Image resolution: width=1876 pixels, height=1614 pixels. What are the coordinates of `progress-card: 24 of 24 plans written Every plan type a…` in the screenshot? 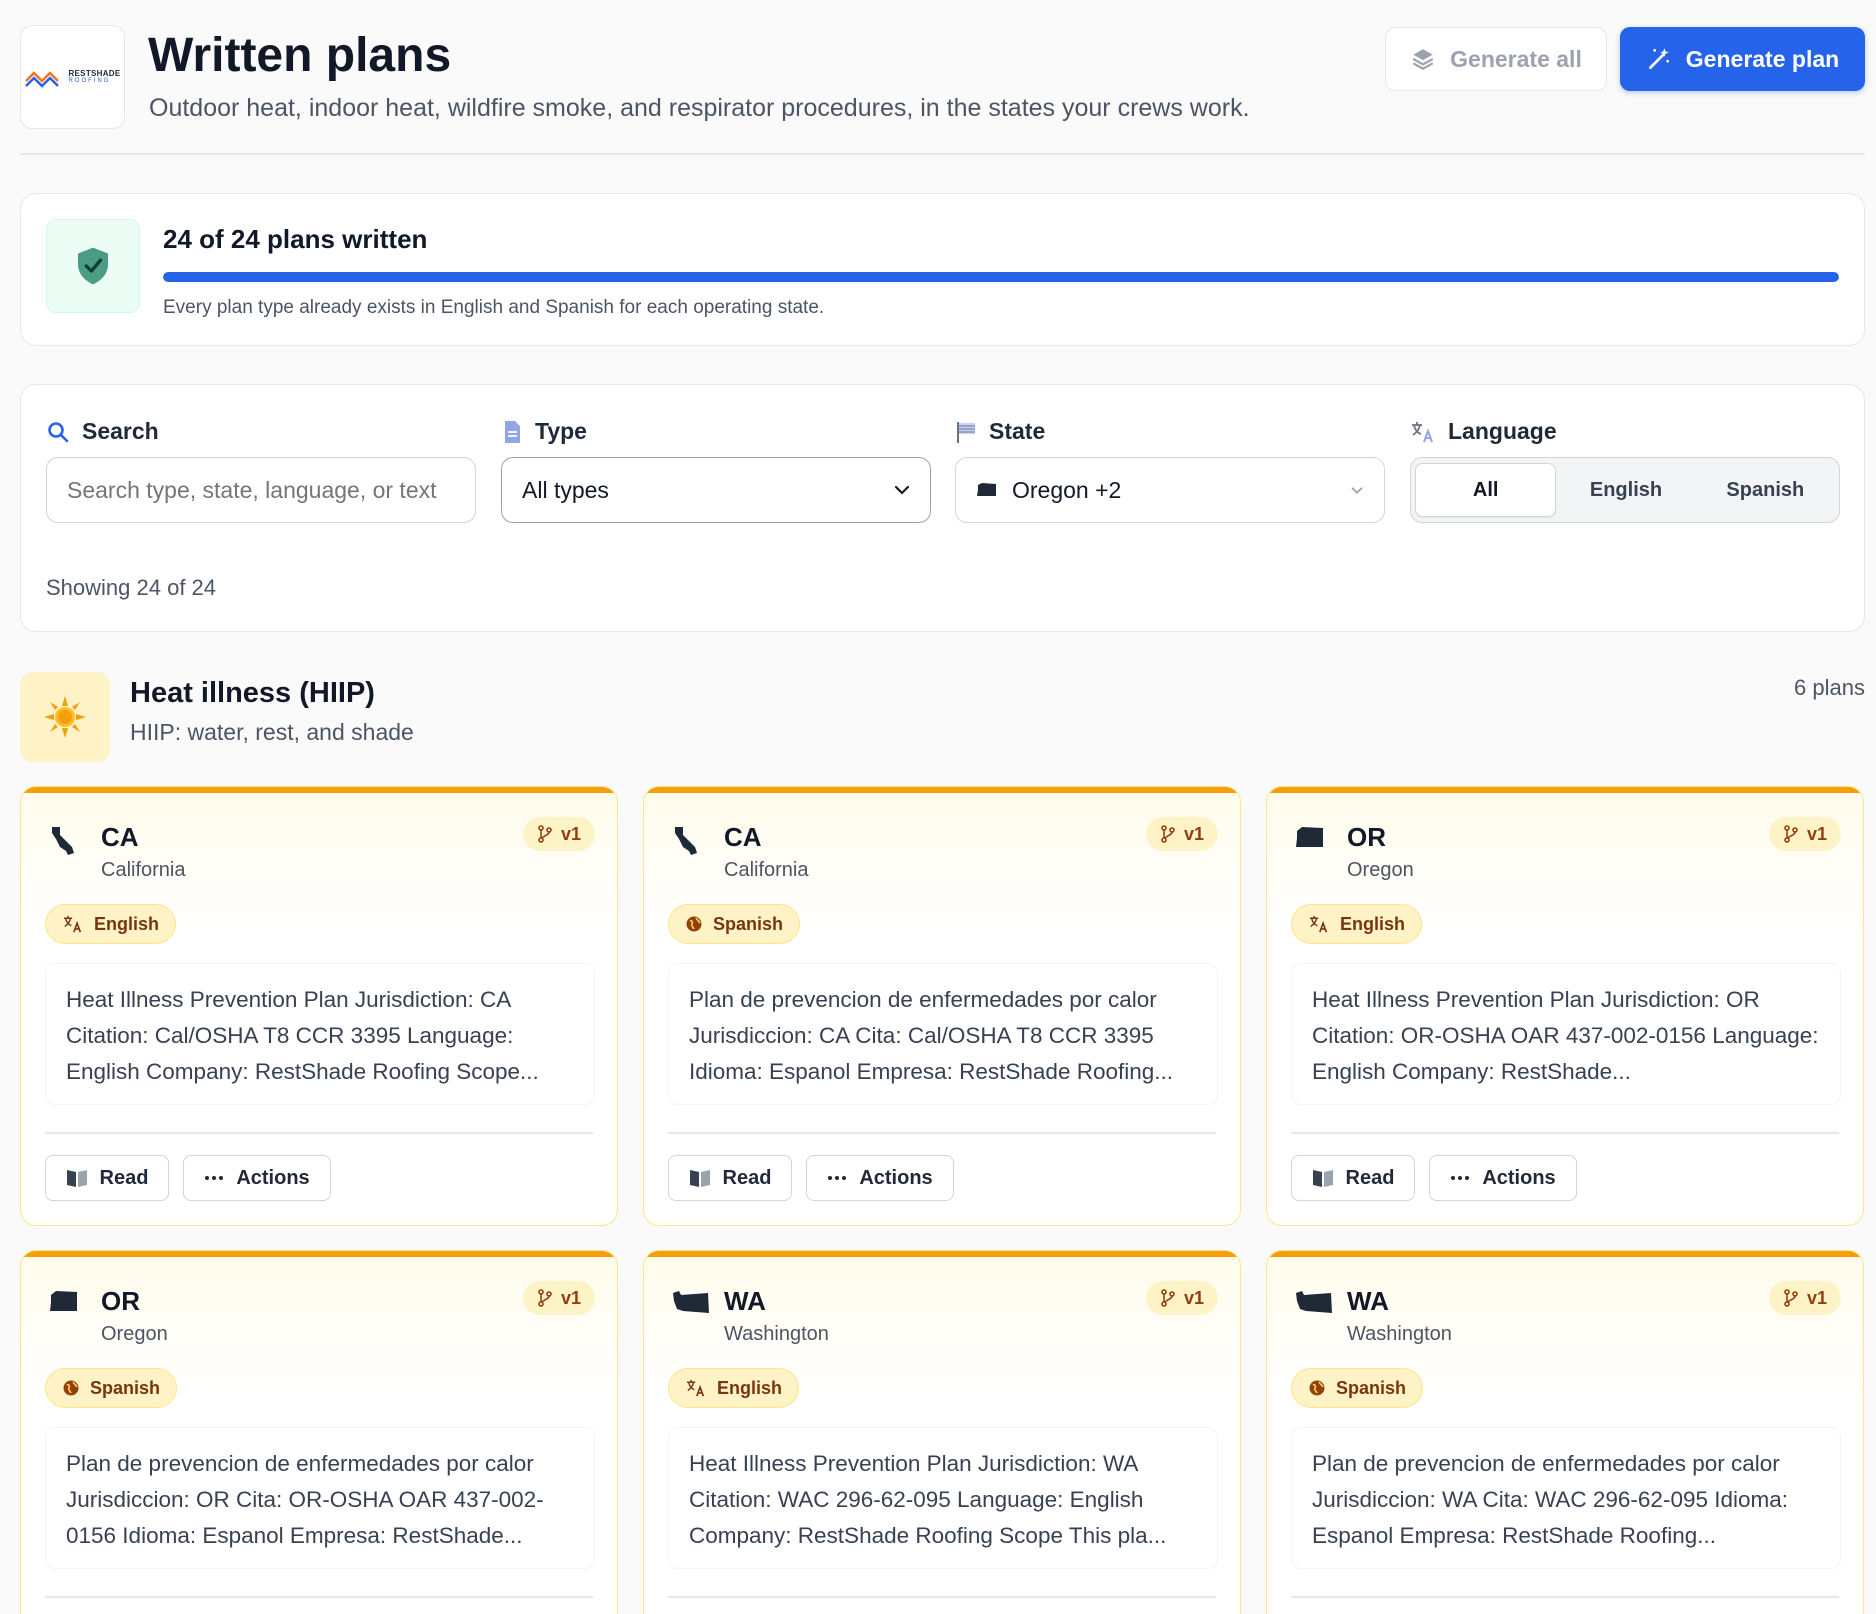 It's located at (942, 269).